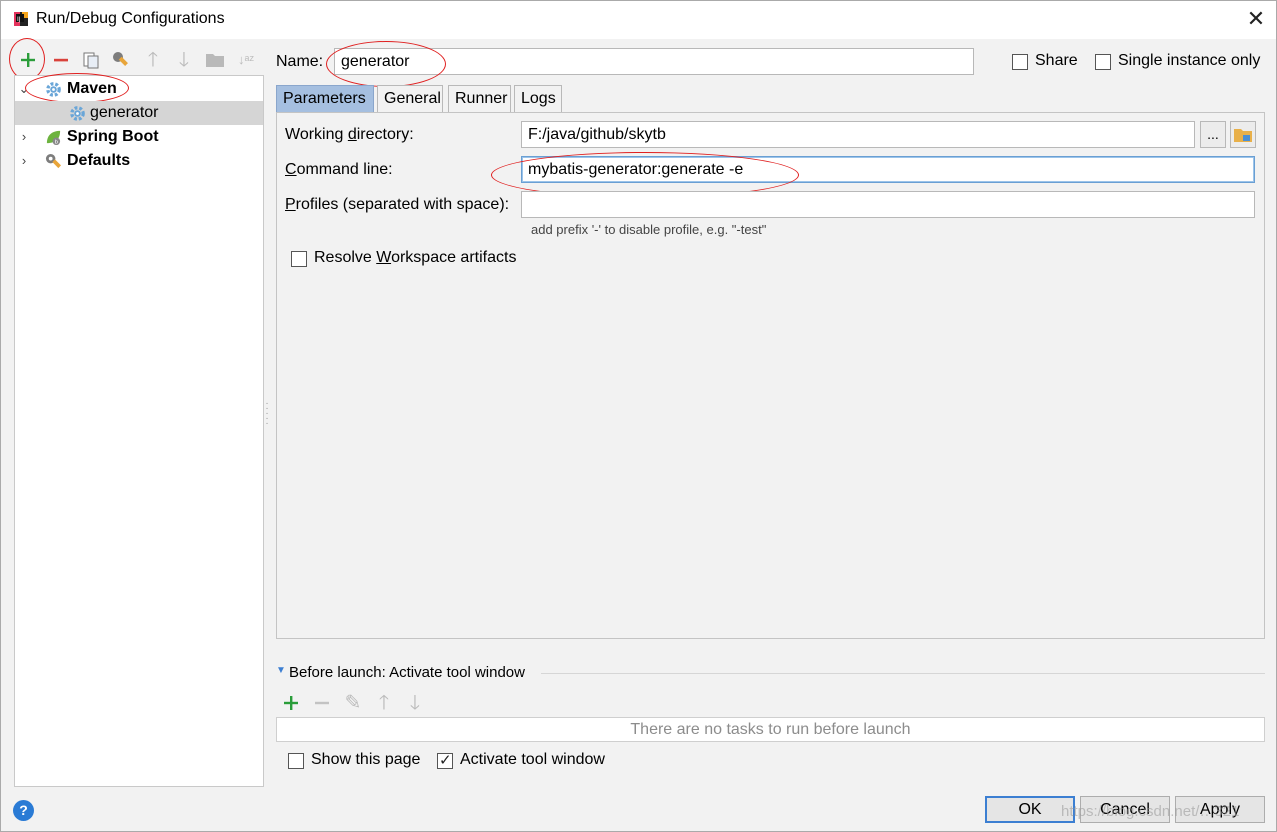  What do you see at coordinates (113, 136) in the screenshot?
I see `tree-item-label: Spring Boot` at bounding box center [113, 136].